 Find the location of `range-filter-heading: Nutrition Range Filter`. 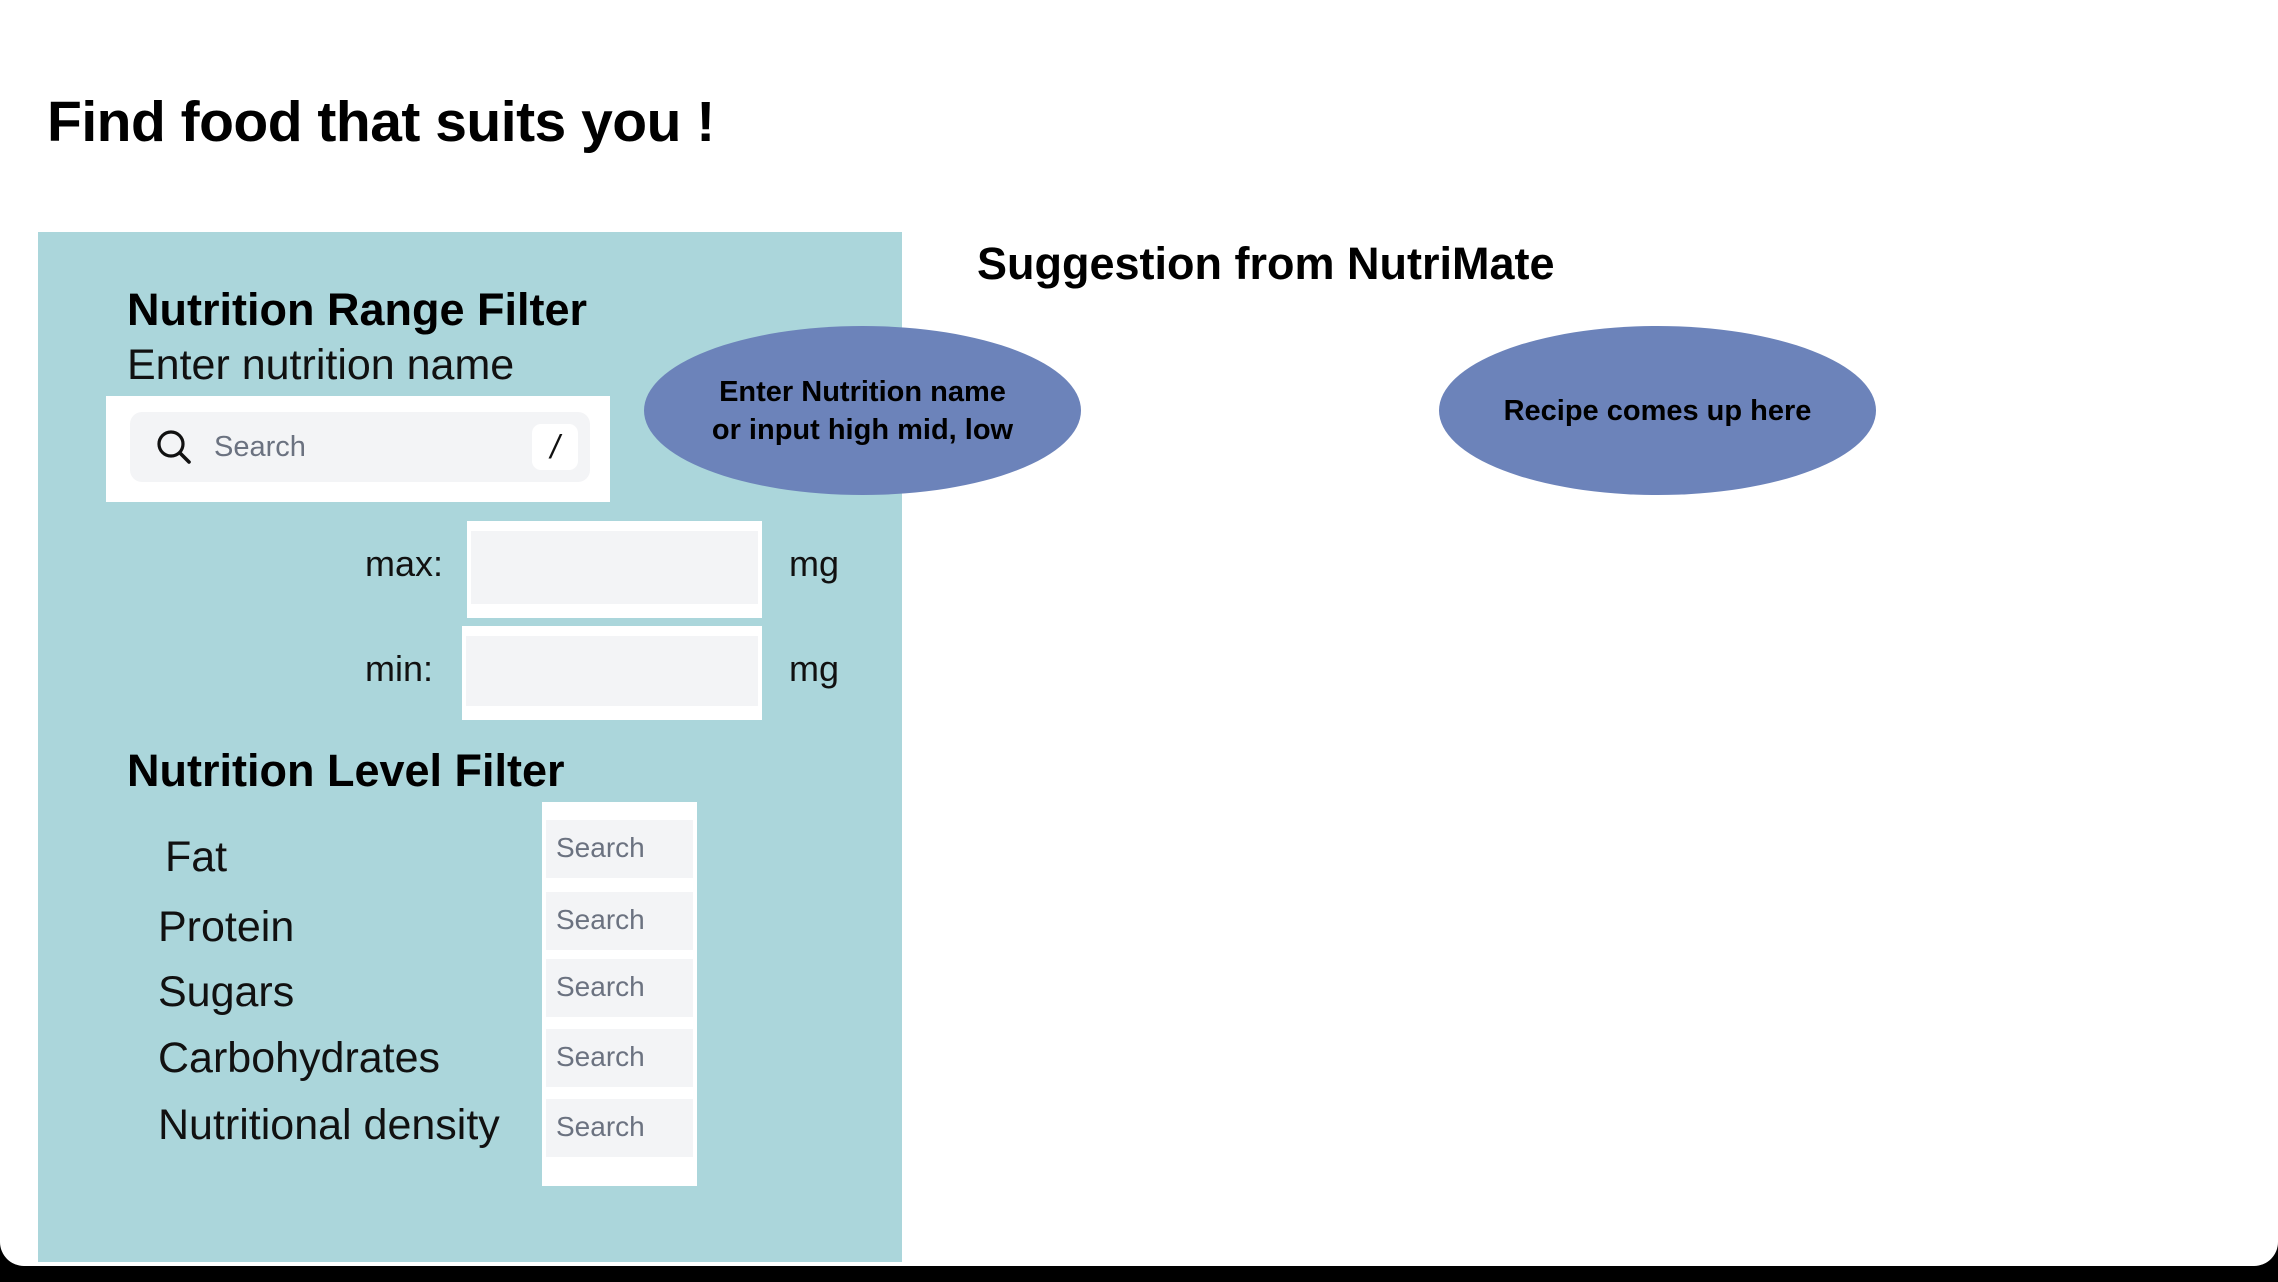

range-filter-heading: Nutrition Range Filter is located at coordinates (357, 309).